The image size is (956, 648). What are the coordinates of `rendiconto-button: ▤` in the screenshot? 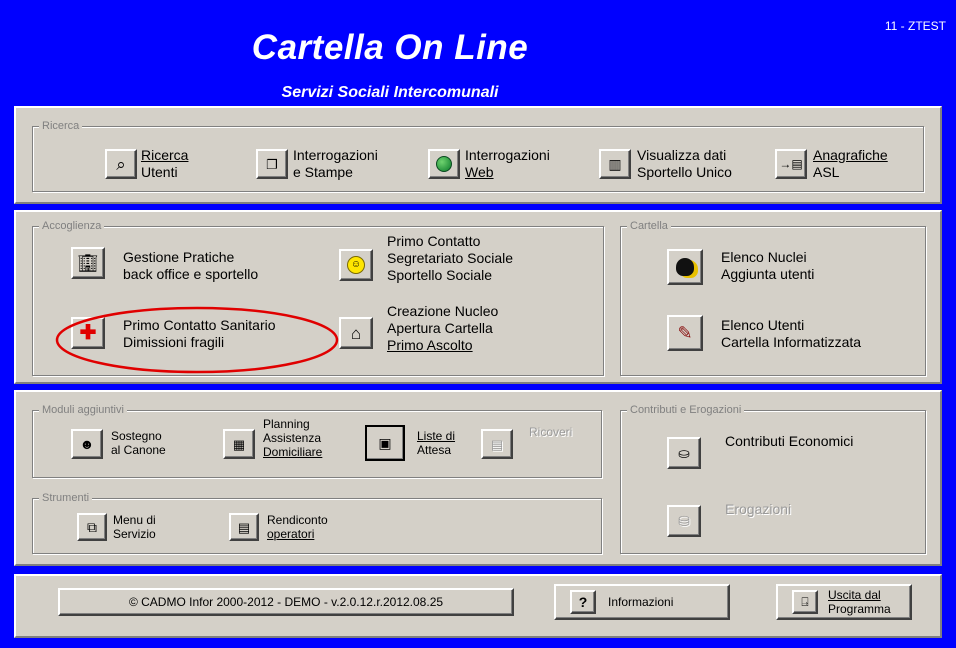 It's located at (244, 527).